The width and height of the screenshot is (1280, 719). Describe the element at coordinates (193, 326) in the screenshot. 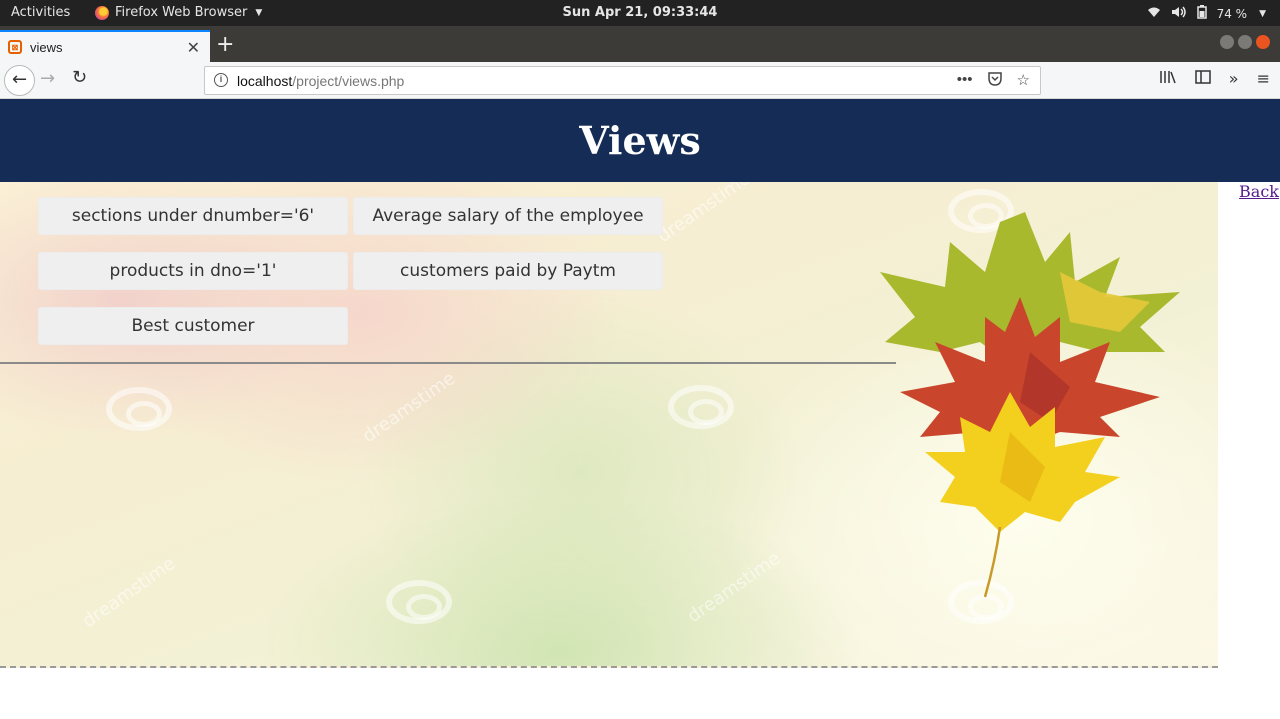

I see `view-best-customer-button: Best customer` at that location.